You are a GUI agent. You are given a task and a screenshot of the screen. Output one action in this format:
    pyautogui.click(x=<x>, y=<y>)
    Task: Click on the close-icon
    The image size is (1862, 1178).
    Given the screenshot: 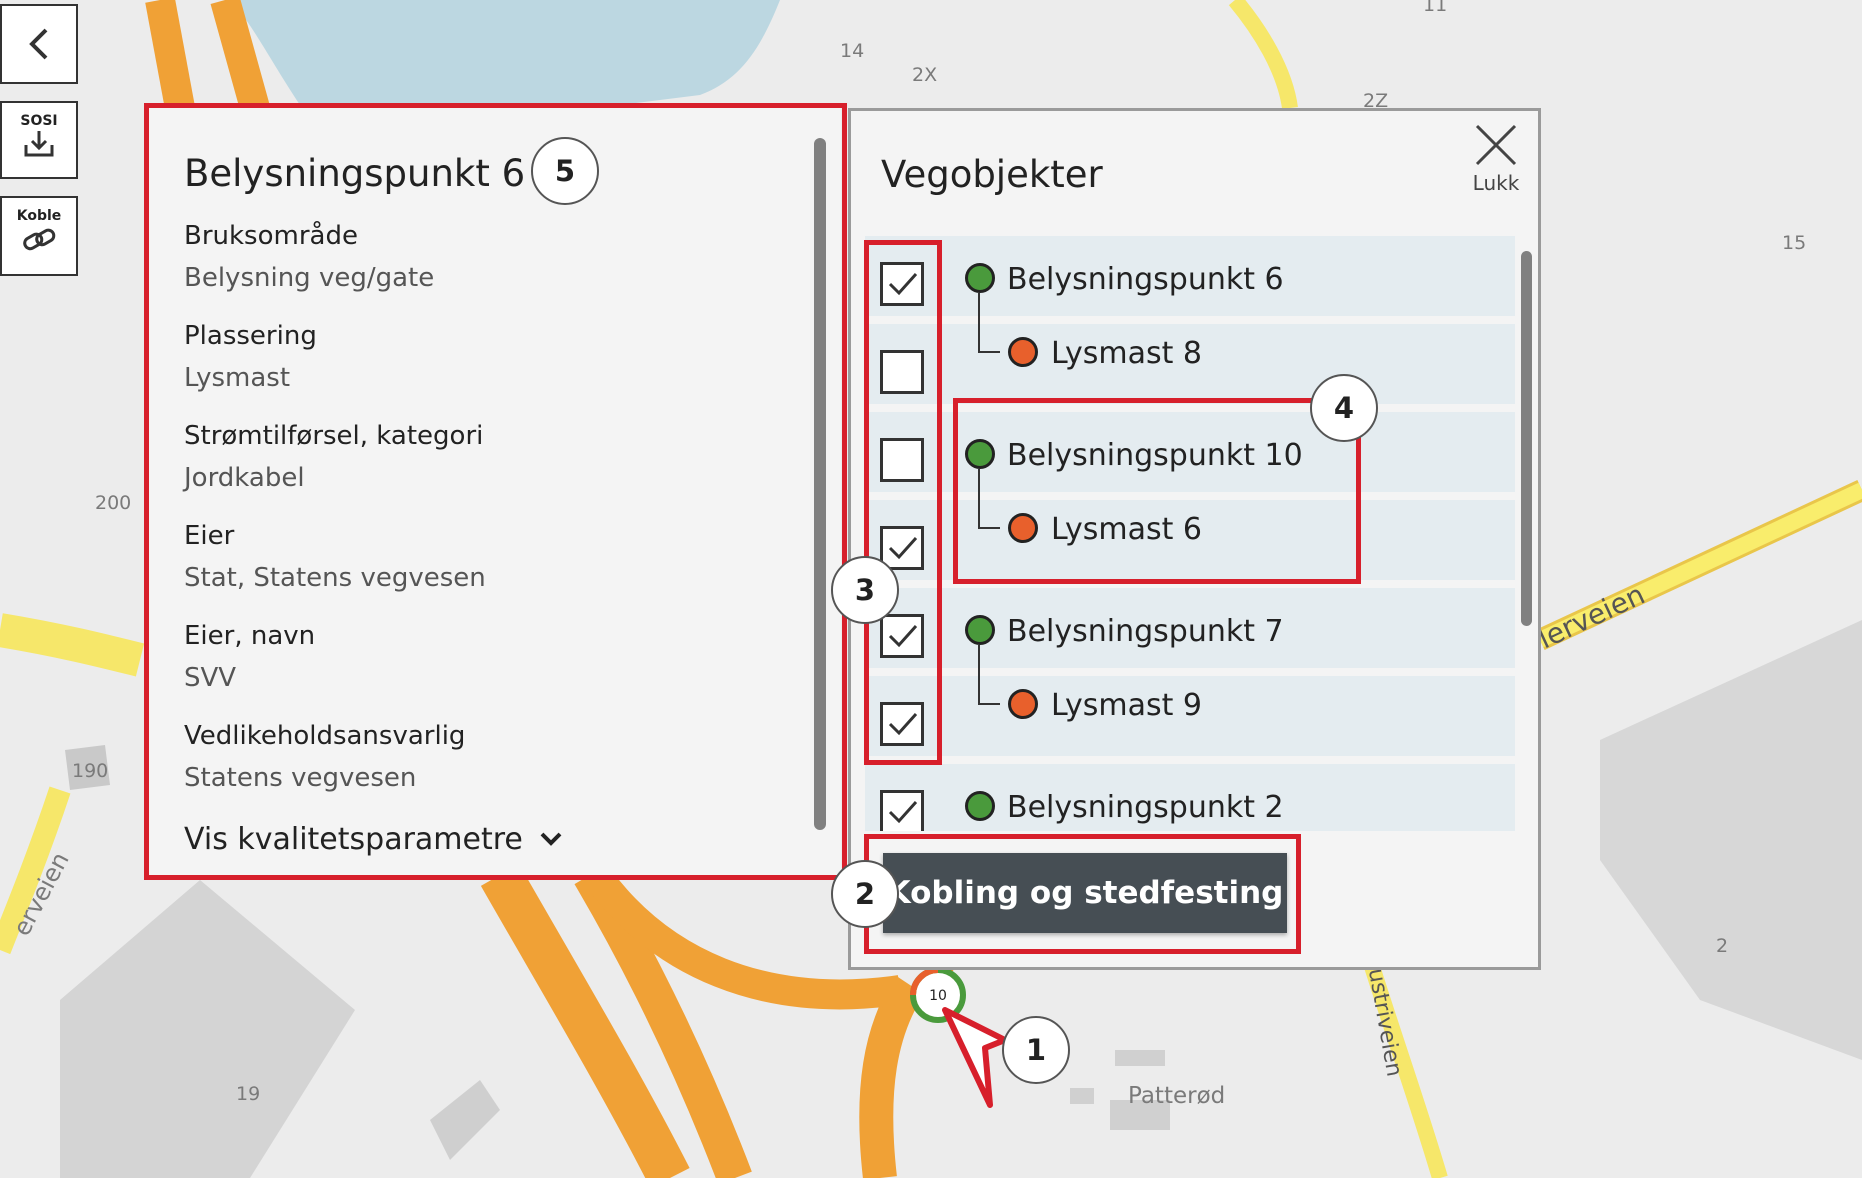 What is the action you would take?
    pyautogui.click(x=1496, y=145)
    